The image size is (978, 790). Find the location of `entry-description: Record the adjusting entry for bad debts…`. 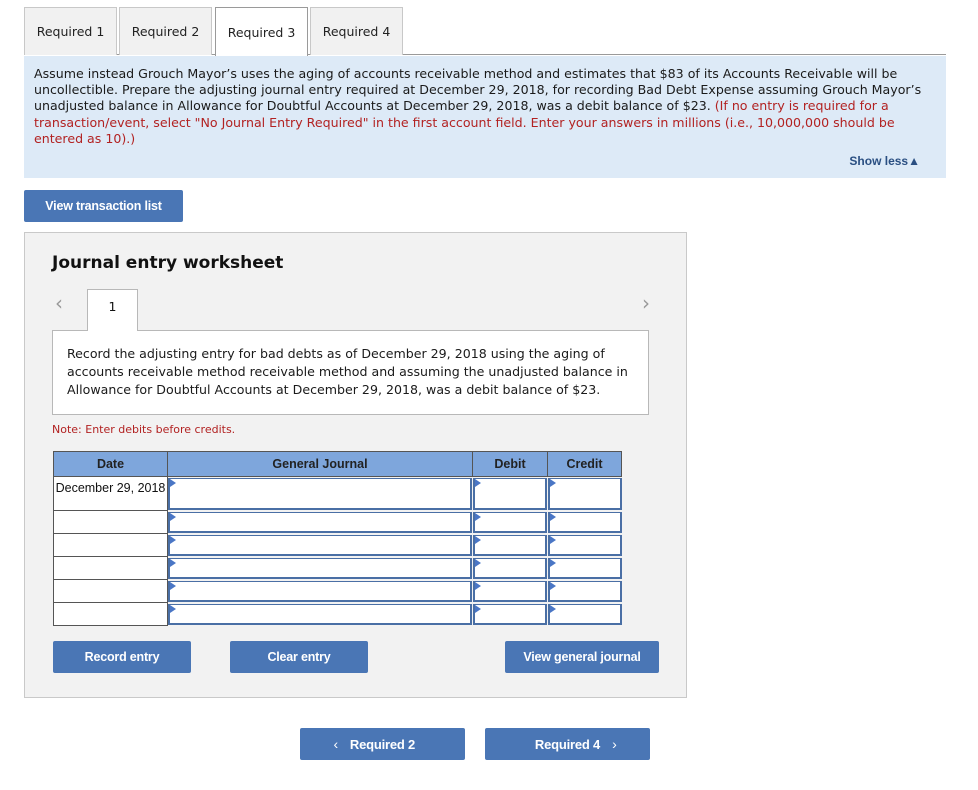

entry-description: Record the adjusting entry for bad debts… is located at coordinates (350, 372).